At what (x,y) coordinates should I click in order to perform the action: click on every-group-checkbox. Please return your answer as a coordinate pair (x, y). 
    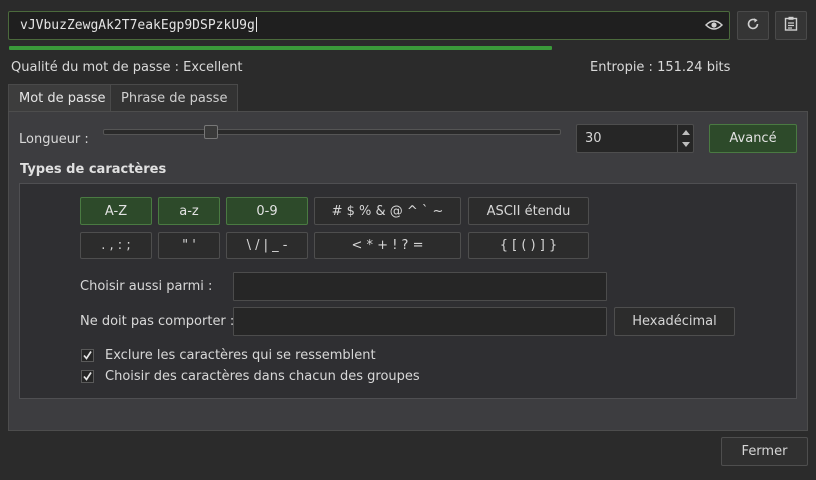
    Looking at the image, I should click on (87, 376).